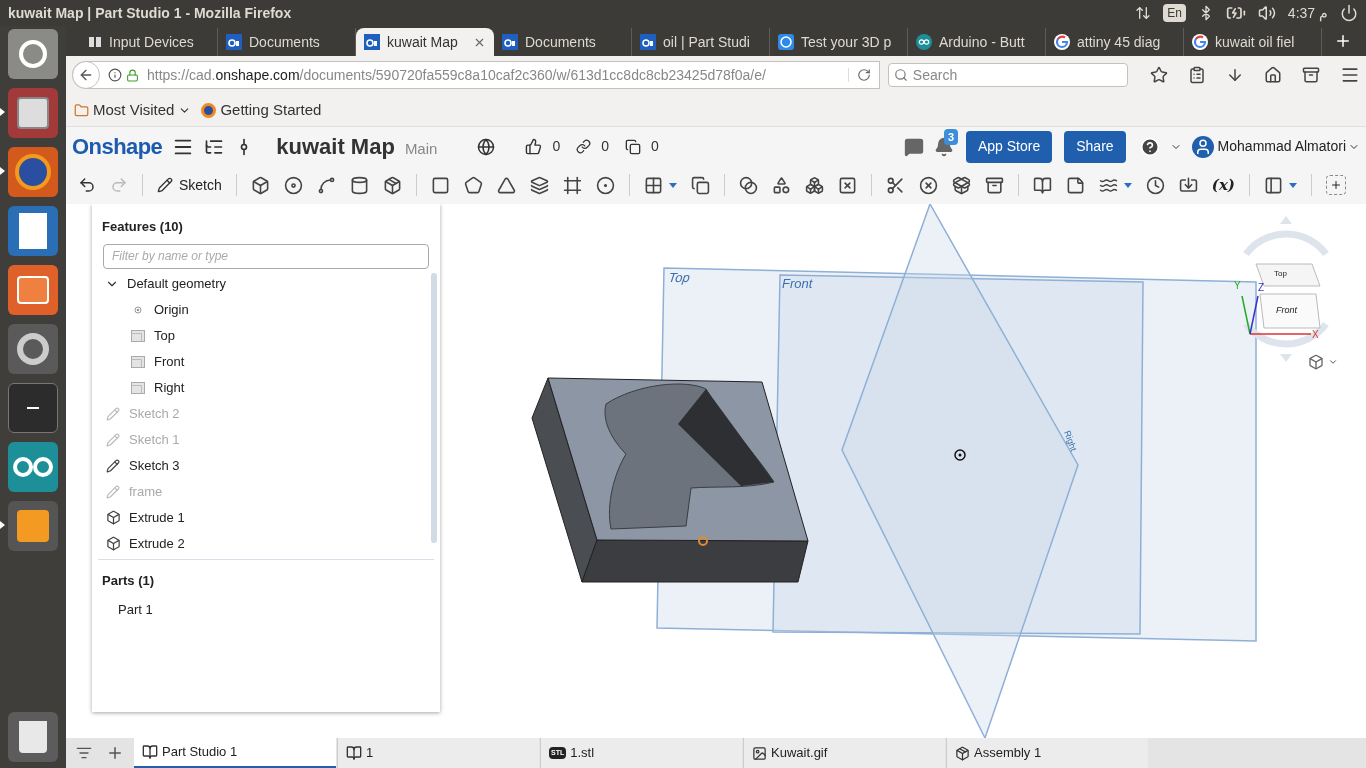 The height and width of the screenshot is (768, 1366). I want to click on feature-item: Top, so click(164, 335).